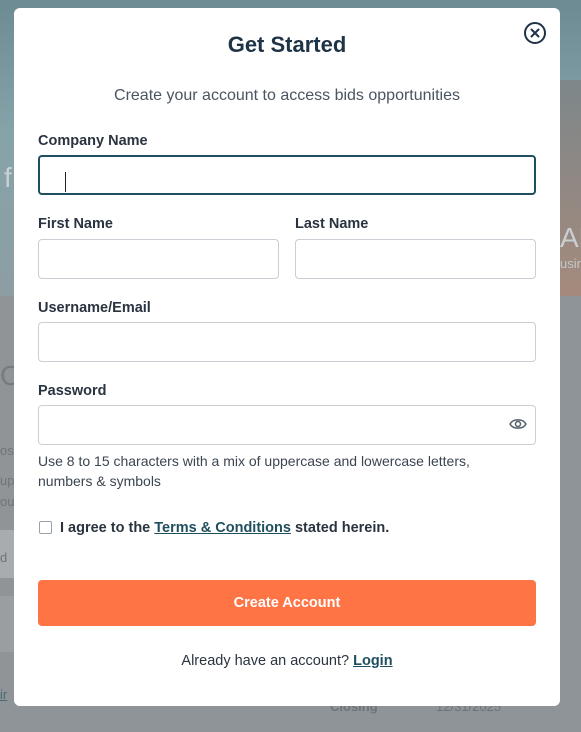 This screenshot has width=581, height=732. Describe the element at coordinates (94, 308) in the screenshot. I see `username-email-label: Username/Email` at that location.